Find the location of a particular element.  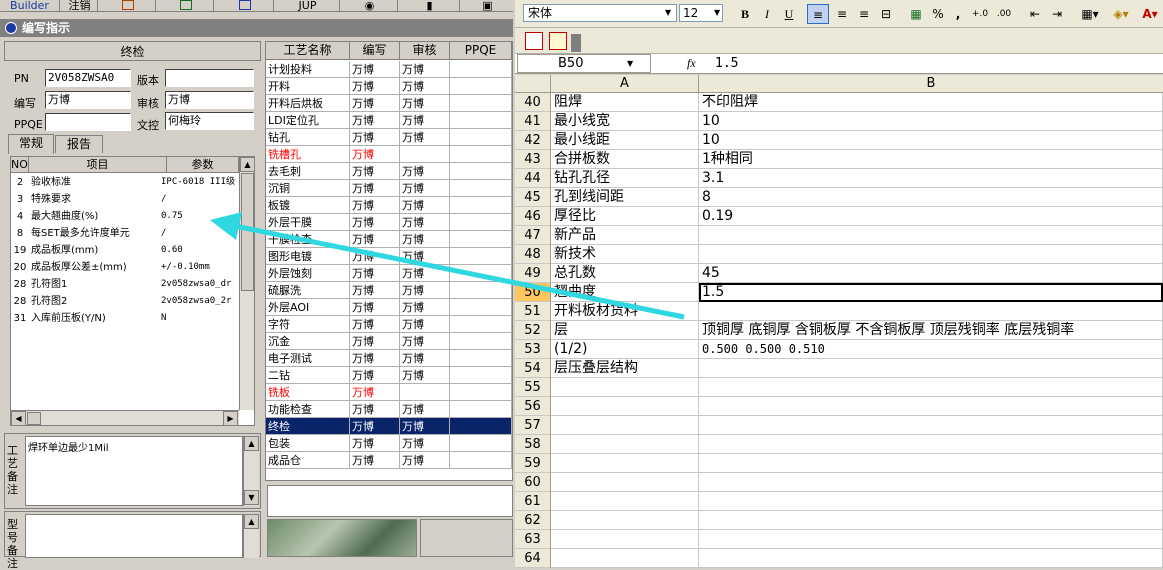

arrow-head-icon is located at coordinates (226, 226).